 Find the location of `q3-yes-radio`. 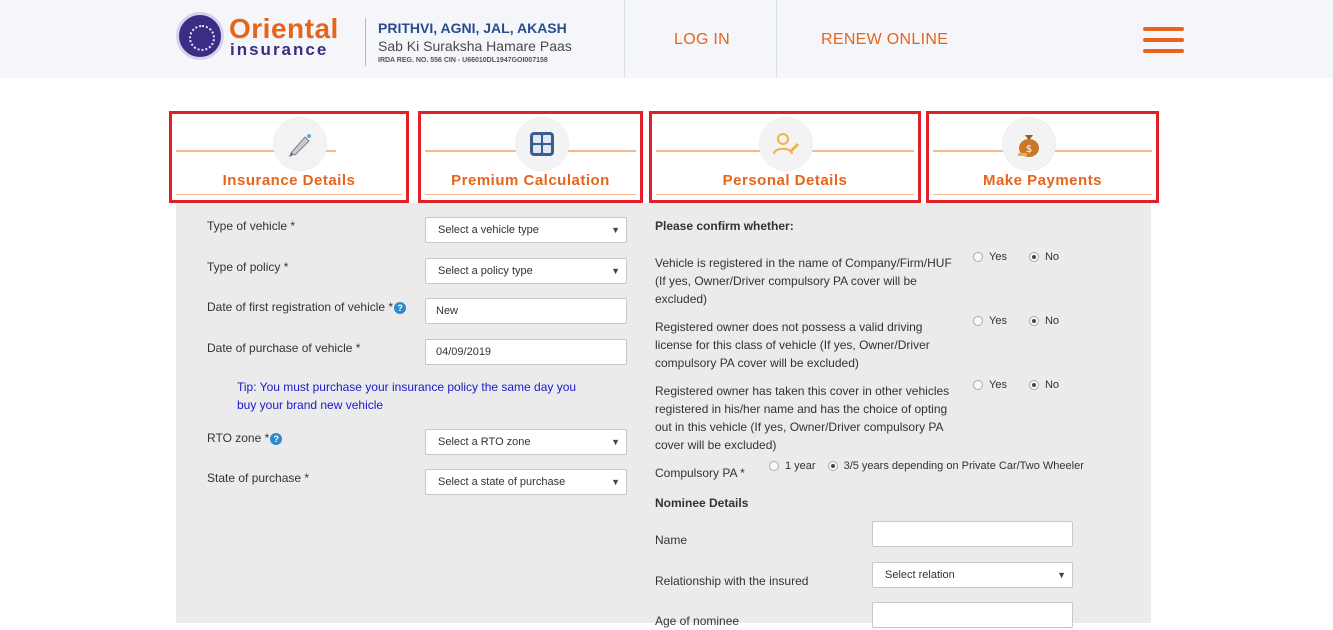

q3-yes-radio is located at coordinates (978, 385).